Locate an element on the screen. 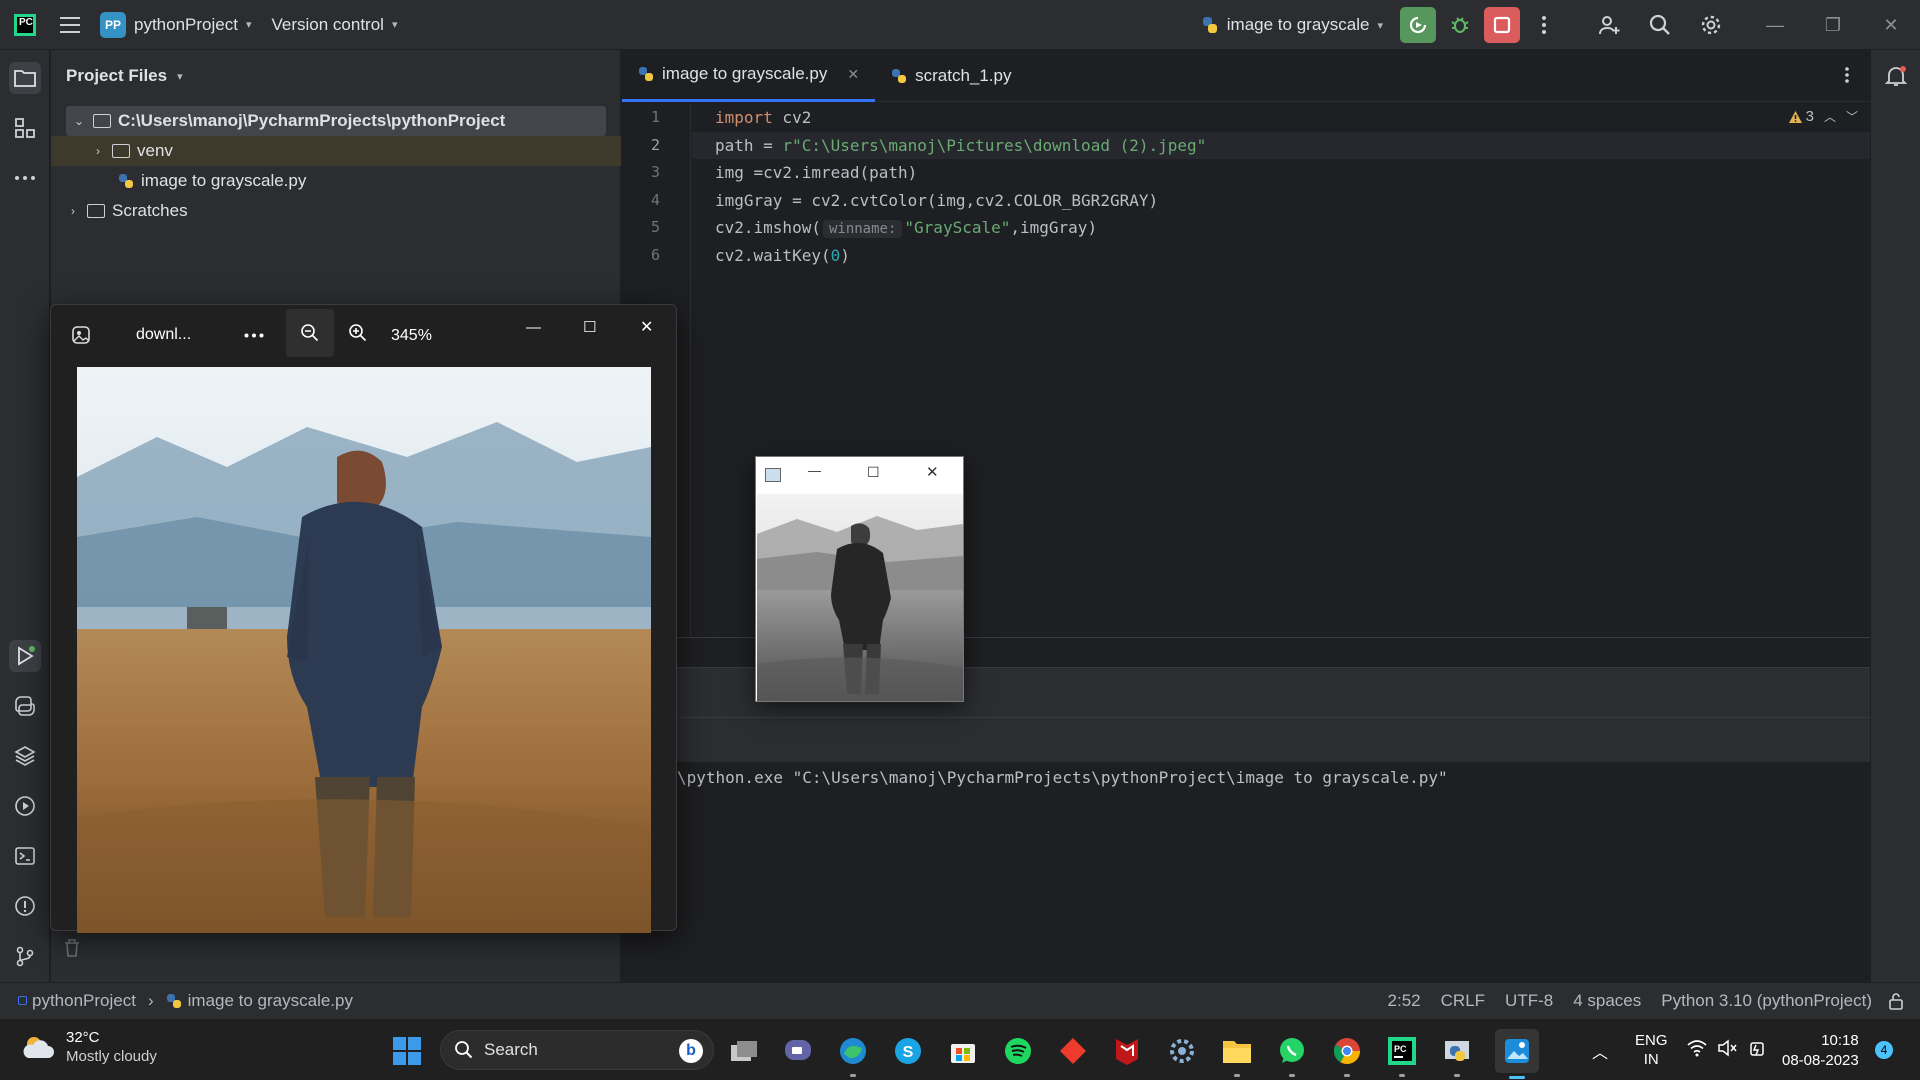 The image size is (1920, 1080). code-with-me-button is located at coordinates (1609, 25).